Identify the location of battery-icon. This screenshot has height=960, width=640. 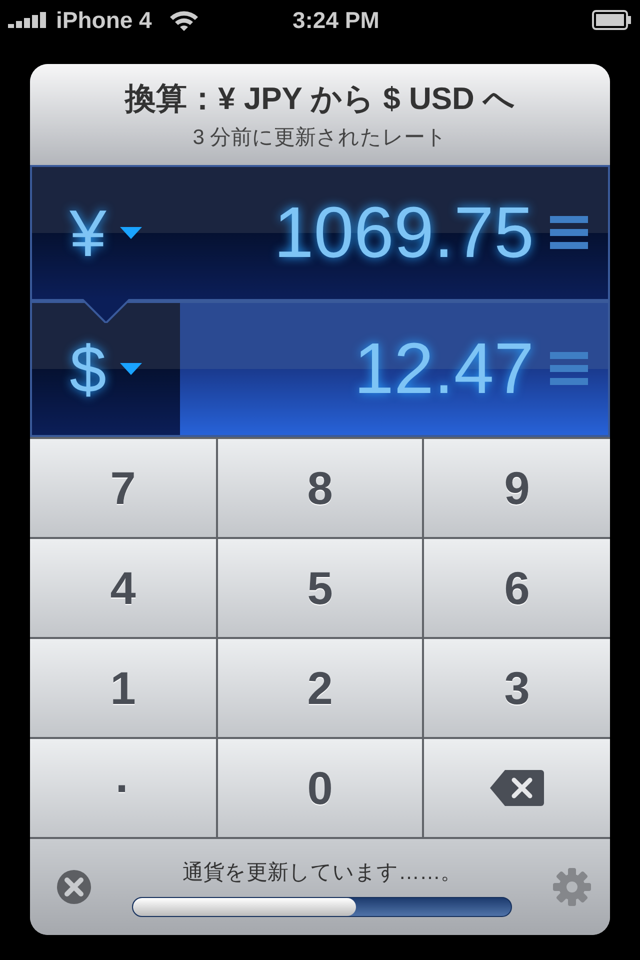
(612, 20).